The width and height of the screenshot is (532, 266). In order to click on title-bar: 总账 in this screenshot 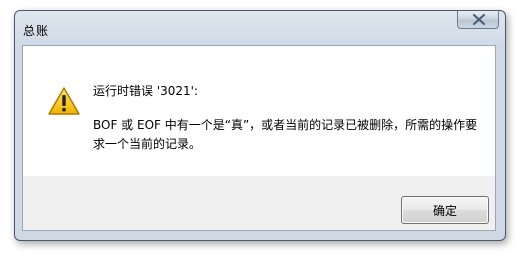, I will do `click(260, 28)`.